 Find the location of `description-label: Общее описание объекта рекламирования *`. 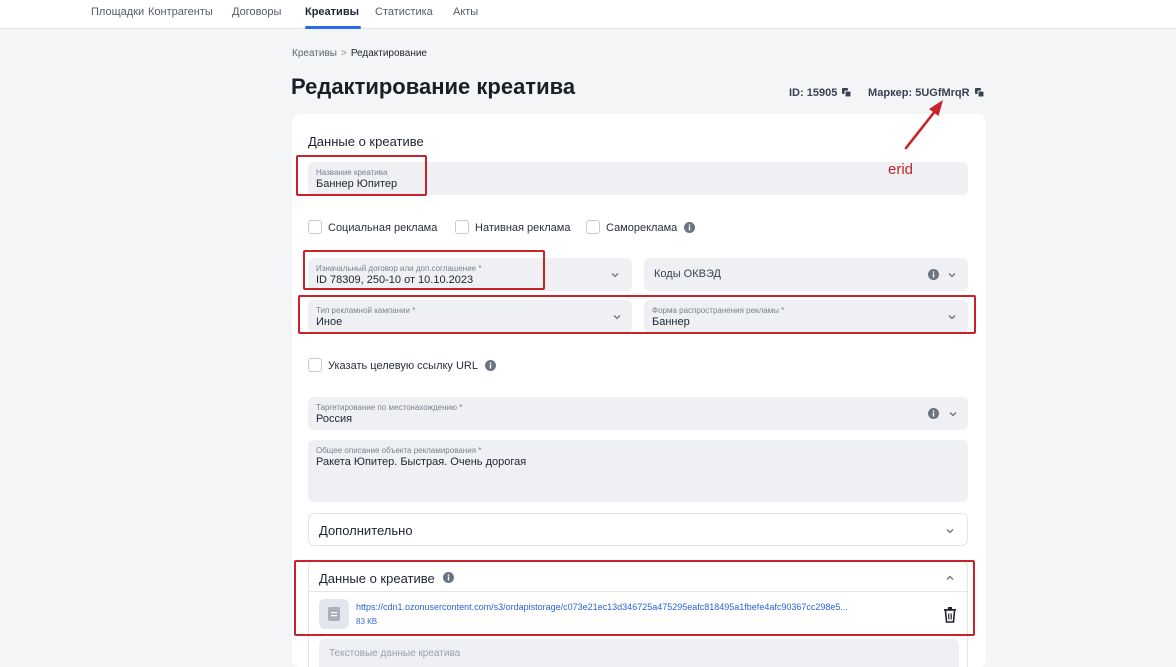

description-label: Общее описание объекта рекламирования * is located at coordinates (399, 450).